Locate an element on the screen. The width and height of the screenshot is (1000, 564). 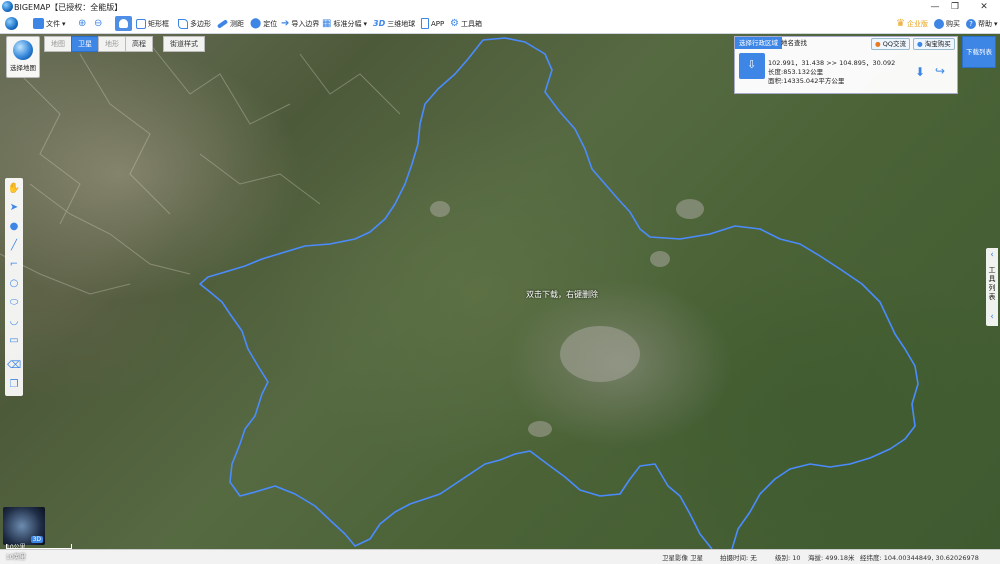
status-altitude: 海拔: 499.18米 is located at coordinates (831, 558).